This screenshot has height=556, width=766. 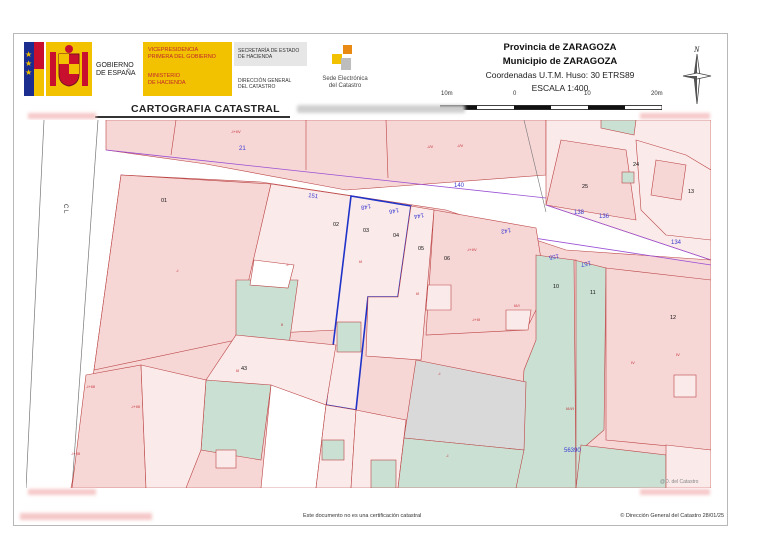 I want to click on street-number-138: 138, so click(x=579, y=213).